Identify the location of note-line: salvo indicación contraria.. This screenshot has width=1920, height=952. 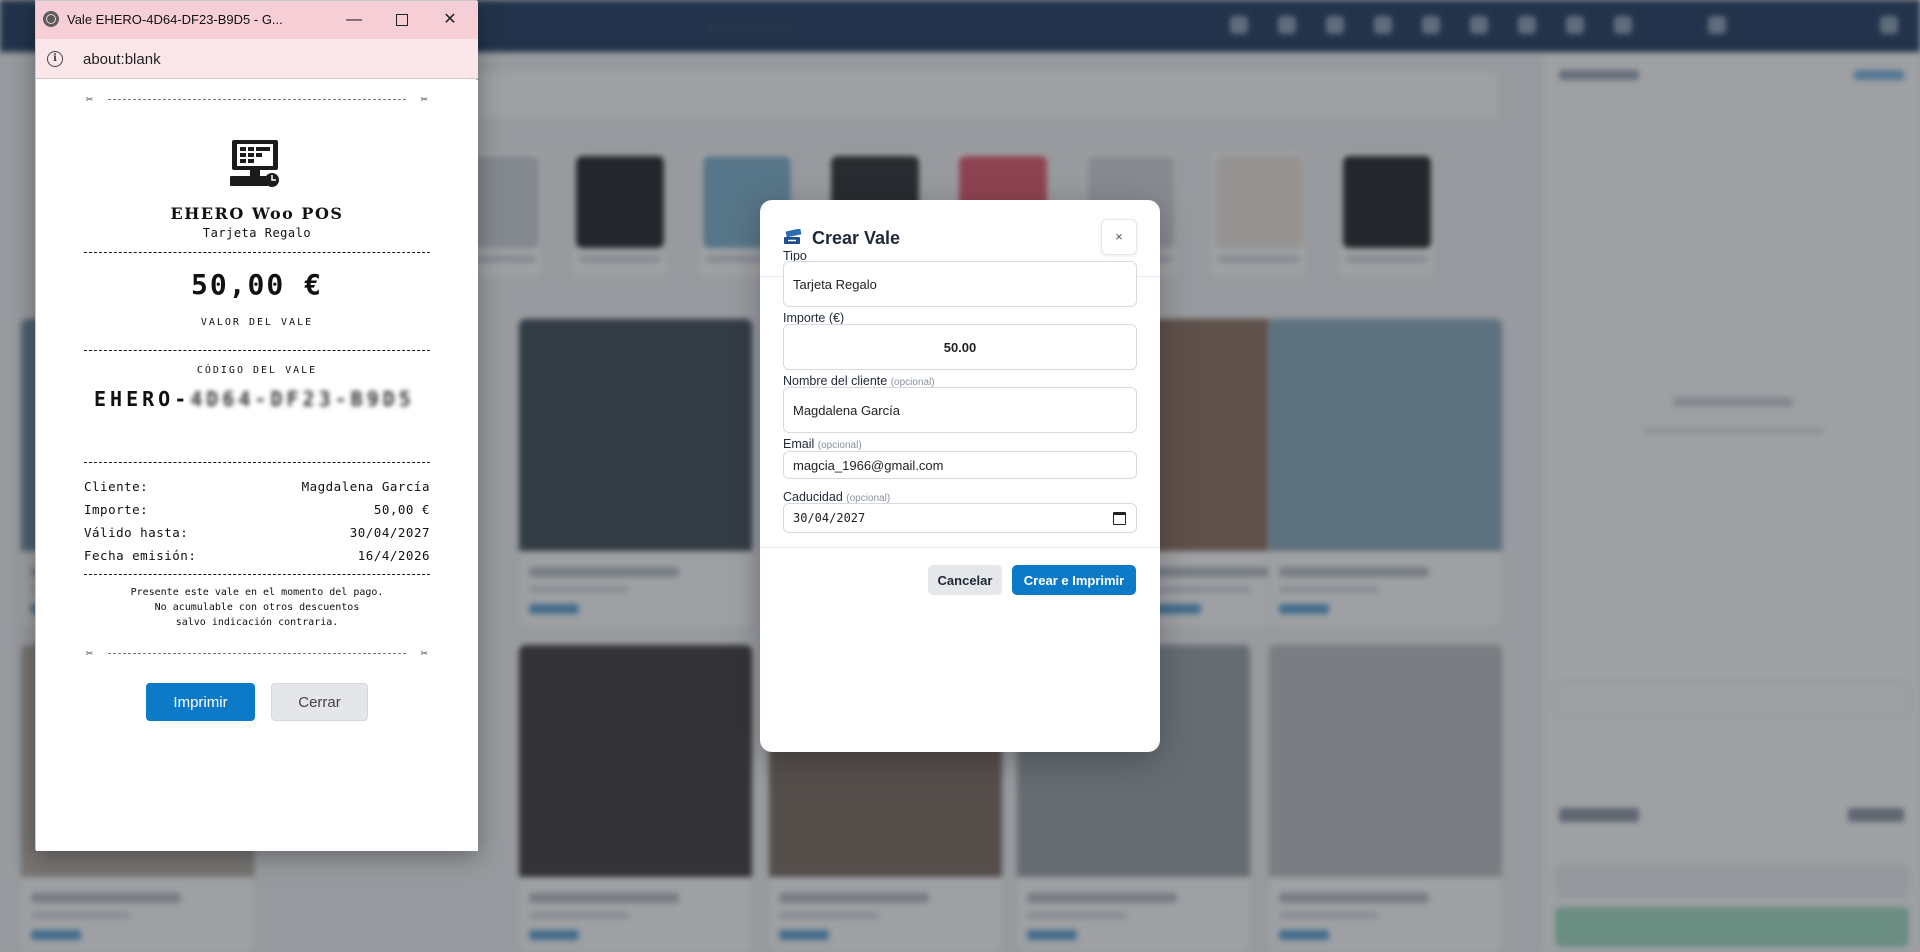
(257, 622).